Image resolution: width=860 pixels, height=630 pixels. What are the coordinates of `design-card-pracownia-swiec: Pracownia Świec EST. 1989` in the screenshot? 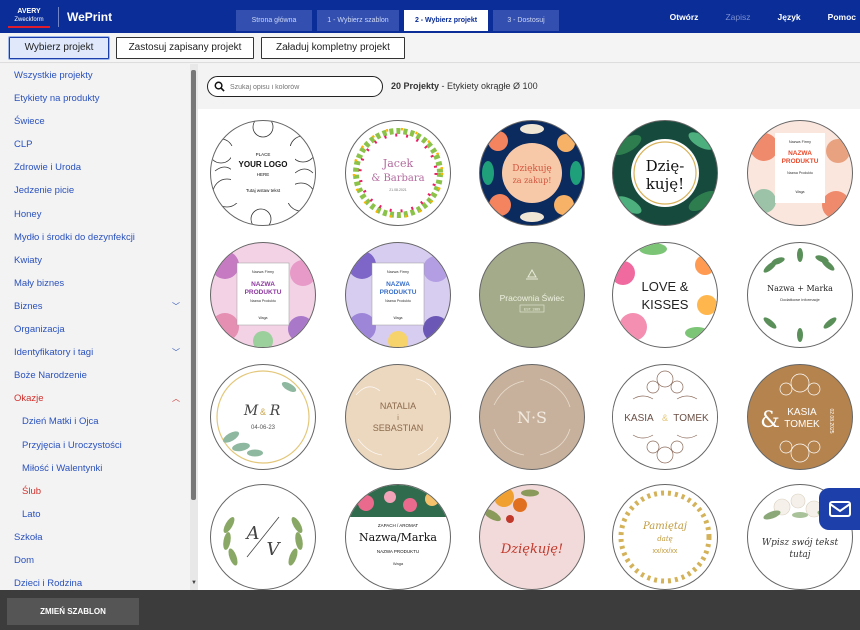 It's located at (532, 295).